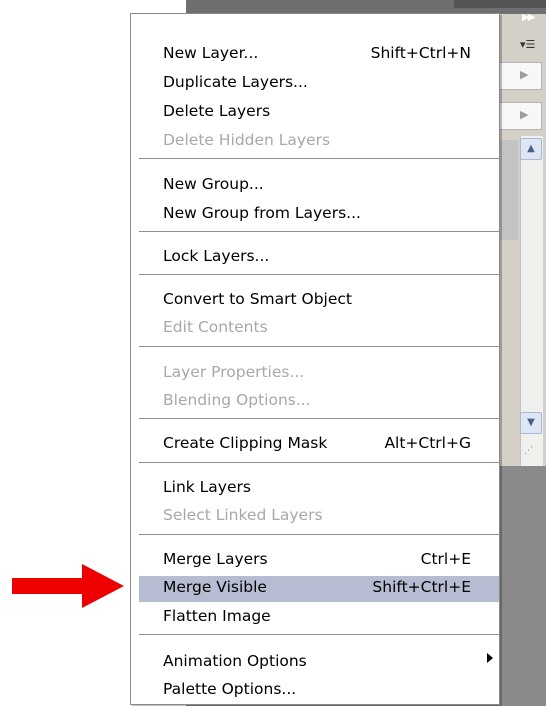 The height and width of the screenshot is (706, 546). Describe the element at coordinates (235, 661) in the screenshot. I see `menu-item-label: Animation Options` at that location.